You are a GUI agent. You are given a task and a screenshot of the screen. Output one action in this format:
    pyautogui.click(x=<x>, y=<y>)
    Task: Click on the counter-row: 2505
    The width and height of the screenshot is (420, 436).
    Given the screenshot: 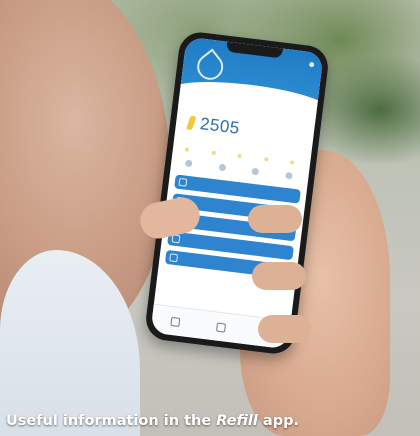 What is the action you would take?
    pyautogui.click(x=213, y=126)
    